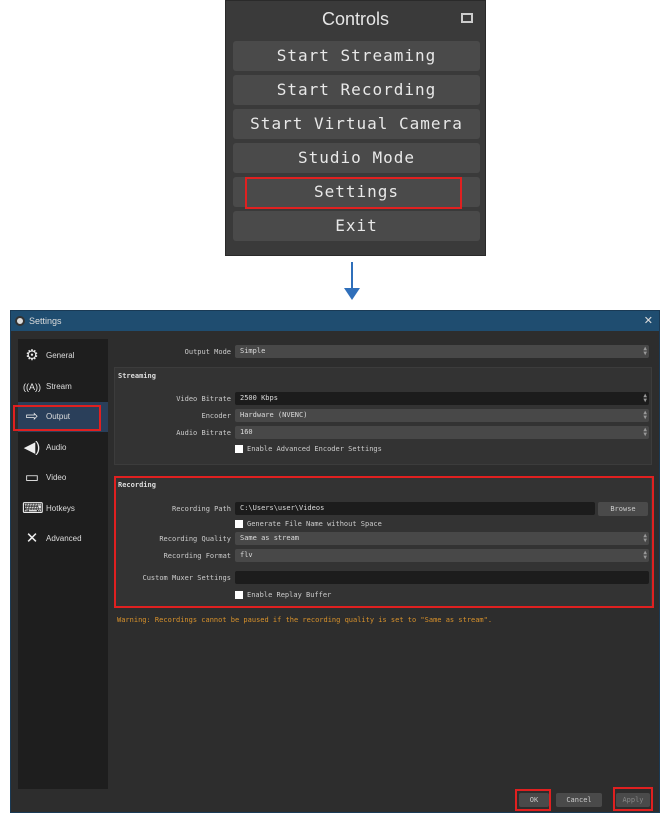  Describe the element at coordinates (203, 399) in the screenshot. I see `video-bitrate-label: Video Bitrate` at that location.